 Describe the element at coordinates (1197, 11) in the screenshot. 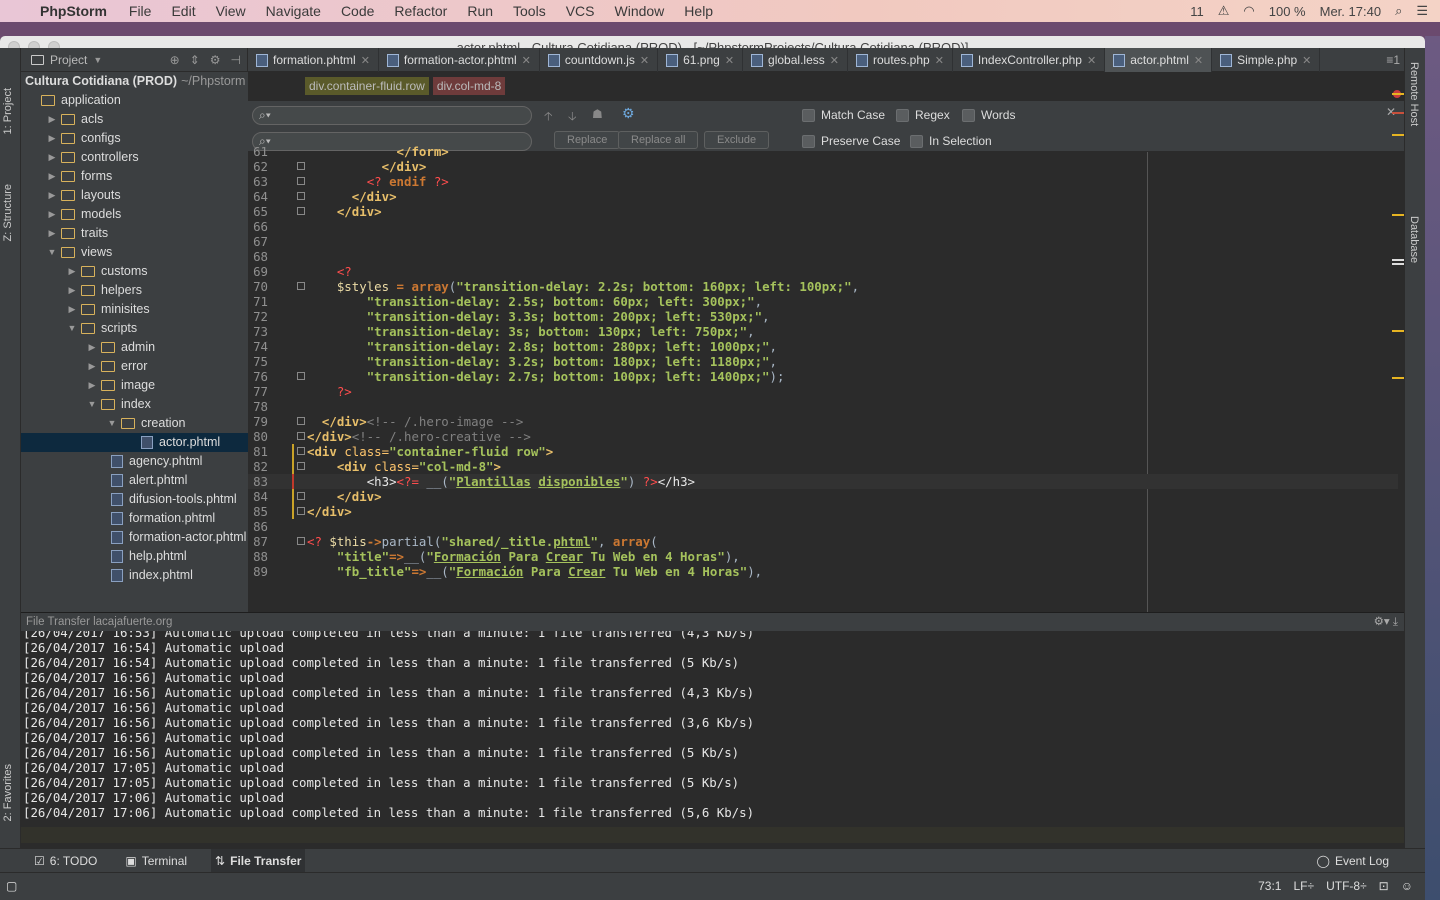

I see `notification-count: 11` at that location.